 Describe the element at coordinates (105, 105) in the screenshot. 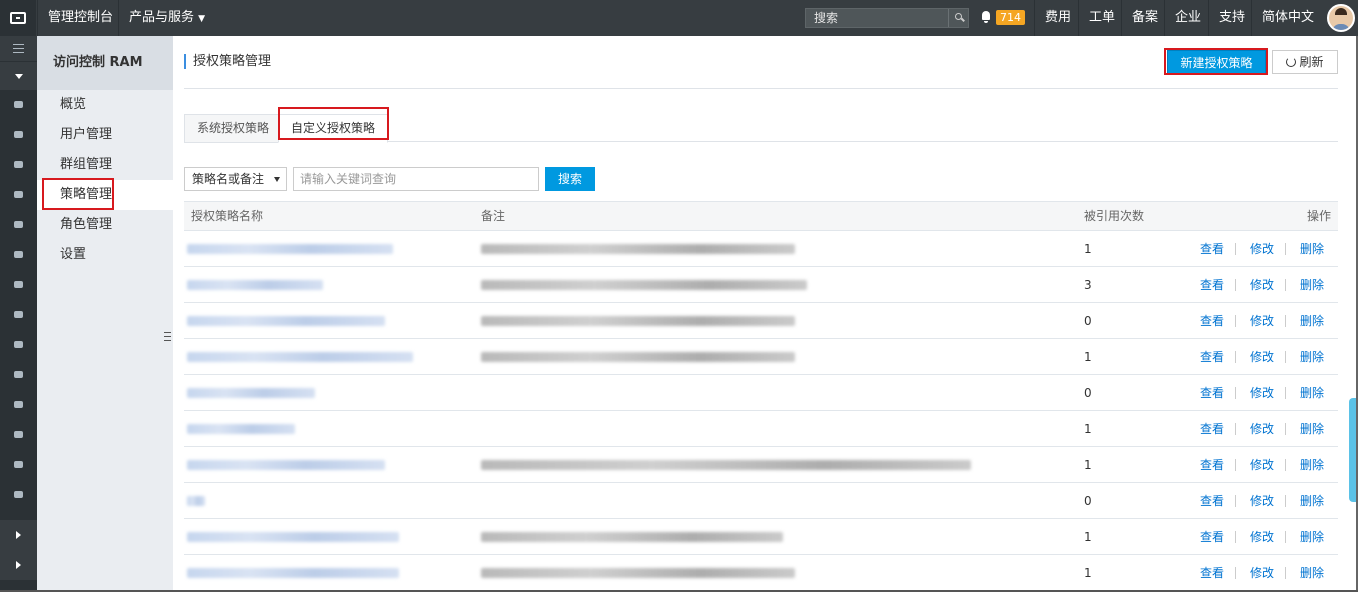

I see `subnav-item-overview: 概览` at that location.